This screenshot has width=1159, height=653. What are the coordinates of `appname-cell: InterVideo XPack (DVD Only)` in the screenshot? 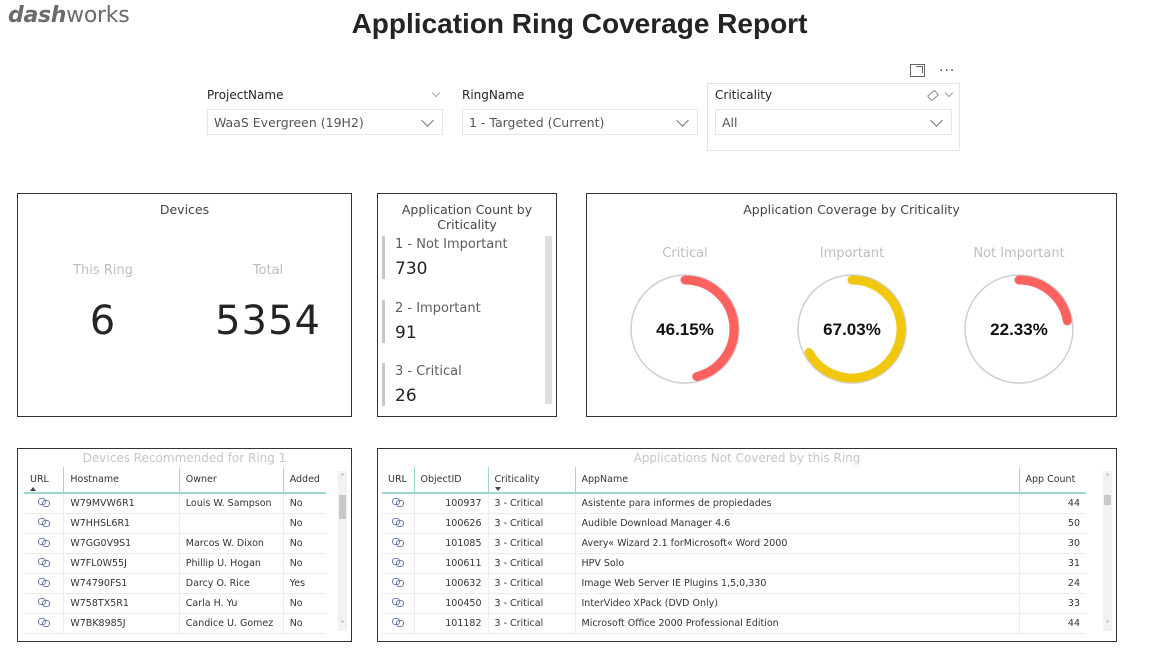 It's located at (796, 603).